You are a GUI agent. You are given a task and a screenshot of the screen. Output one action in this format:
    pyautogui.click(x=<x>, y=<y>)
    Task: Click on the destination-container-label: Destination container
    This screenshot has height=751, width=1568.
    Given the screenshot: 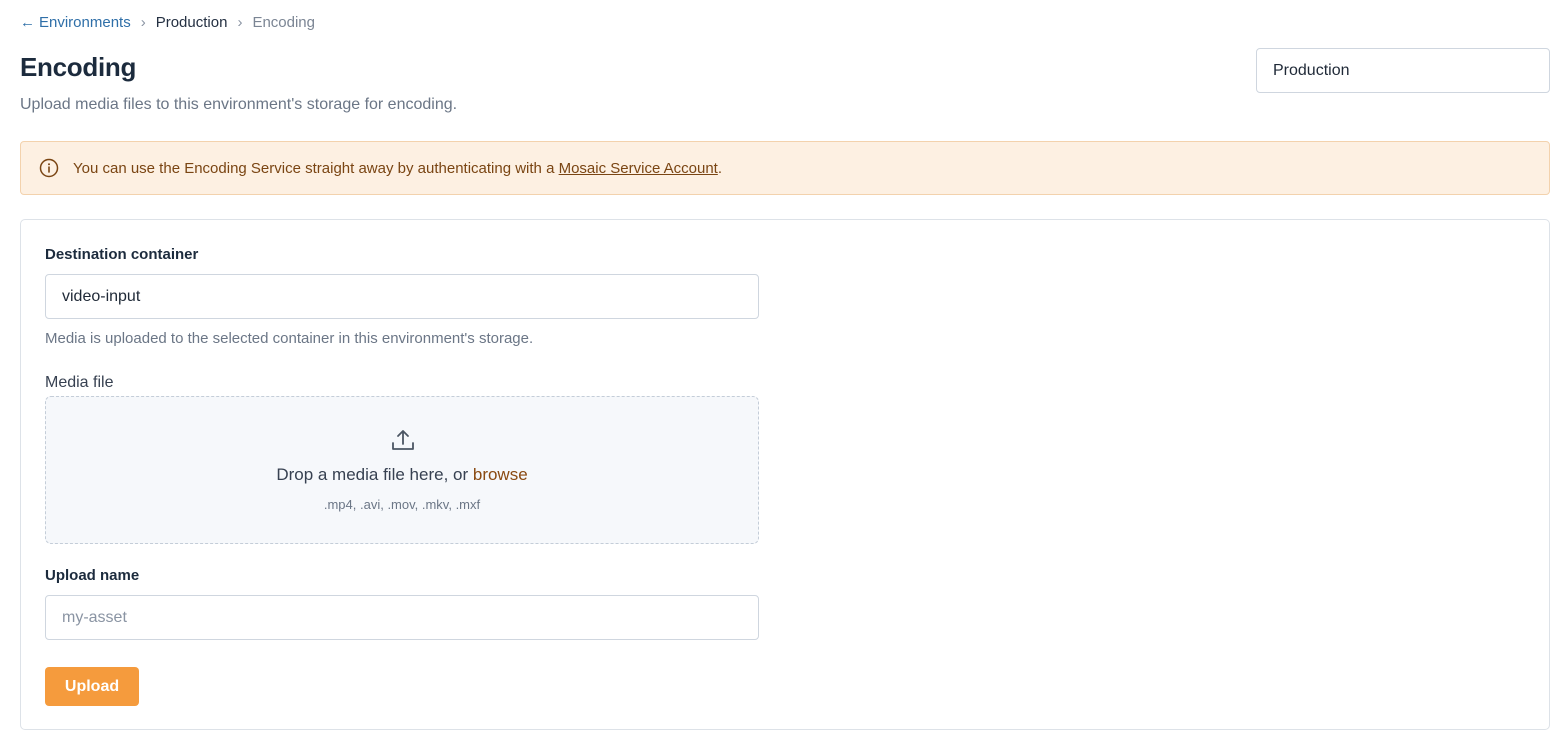 What is the action you would take?
    pyautogui.click(x=122, y=254)
    